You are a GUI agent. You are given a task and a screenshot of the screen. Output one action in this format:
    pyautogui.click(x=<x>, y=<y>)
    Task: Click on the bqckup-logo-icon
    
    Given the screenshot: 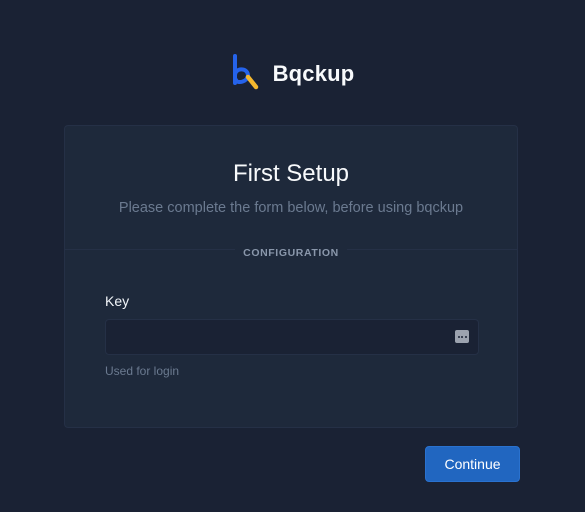 What is the action you would take?
    pyautogui.click(x=245, y=72)
    